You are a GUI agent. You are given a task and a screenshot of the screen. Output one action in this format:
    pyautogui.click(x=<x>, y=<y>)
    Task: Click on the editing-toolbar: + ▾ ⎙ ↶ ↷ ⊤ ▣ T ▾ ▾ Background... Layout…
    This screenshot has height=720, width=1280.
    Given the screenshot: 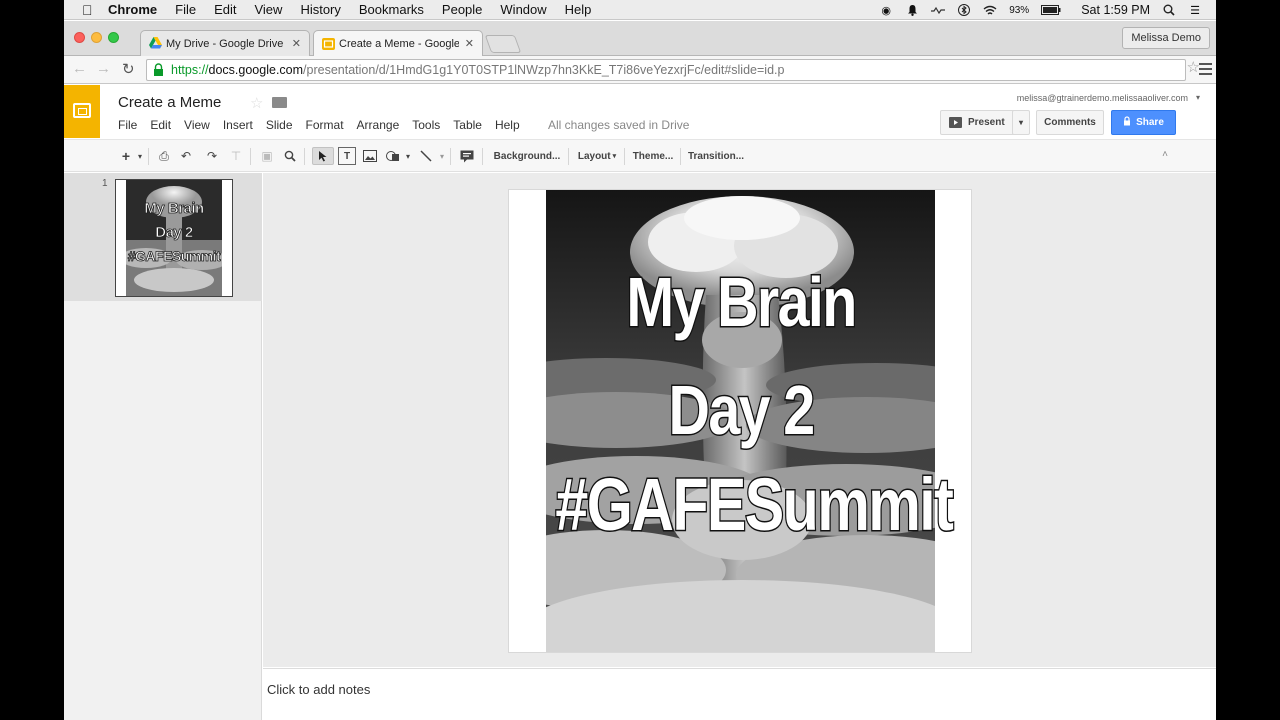 What is the action you would take?
    pyautogui.click(x=640, y=155)
    